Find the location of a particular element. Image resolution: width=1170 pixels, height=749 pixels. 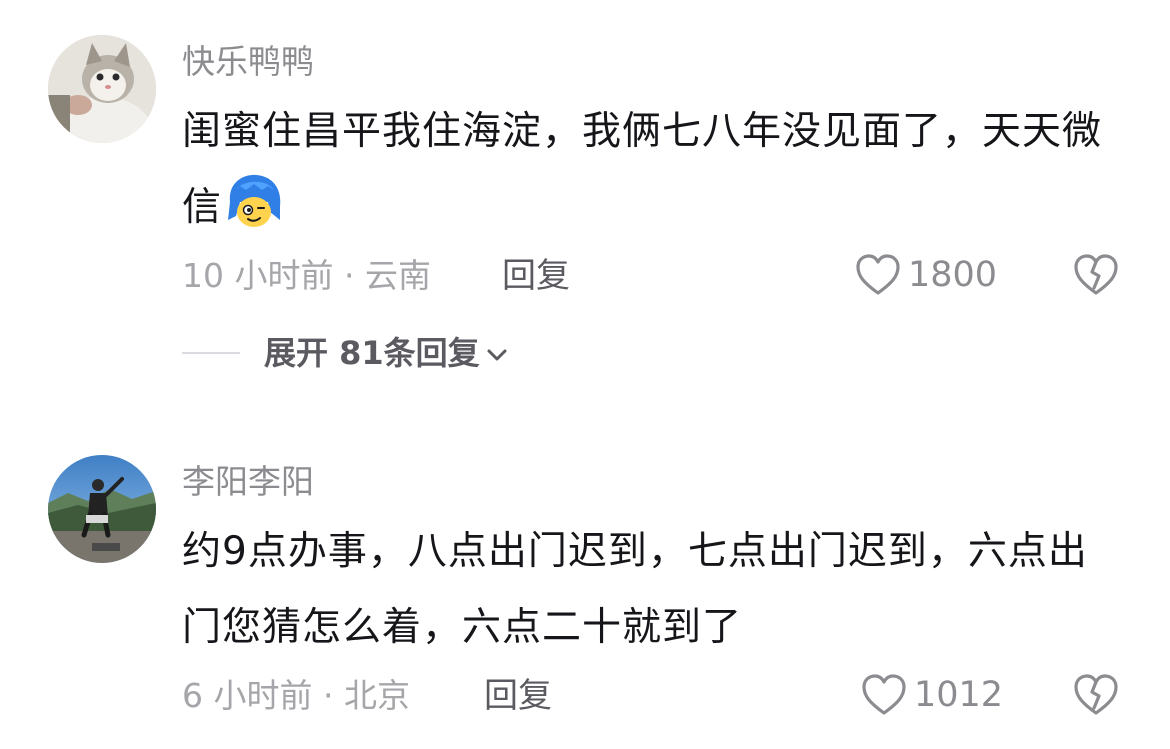

person-mountain-avatar-icon is located at coordinates (102, 509).